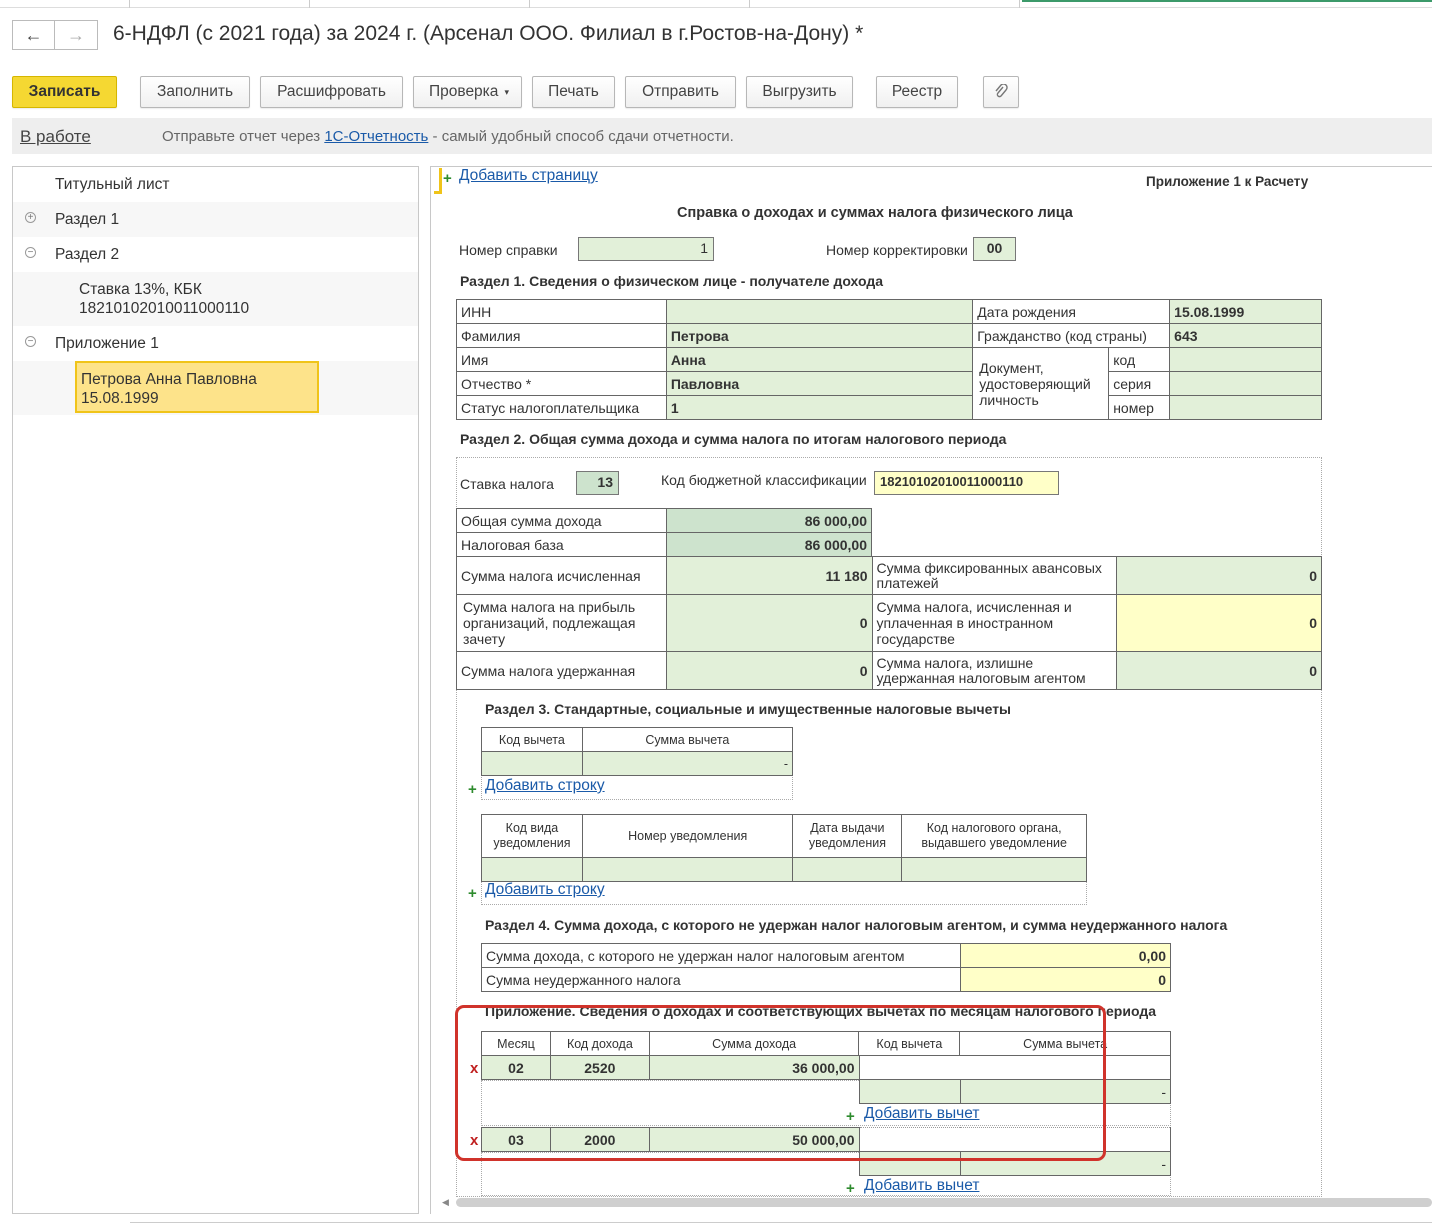 Image resolution: width=1432 pixels, height=1226 pixels. I want to click on attachment-button, so click(1001, 92).